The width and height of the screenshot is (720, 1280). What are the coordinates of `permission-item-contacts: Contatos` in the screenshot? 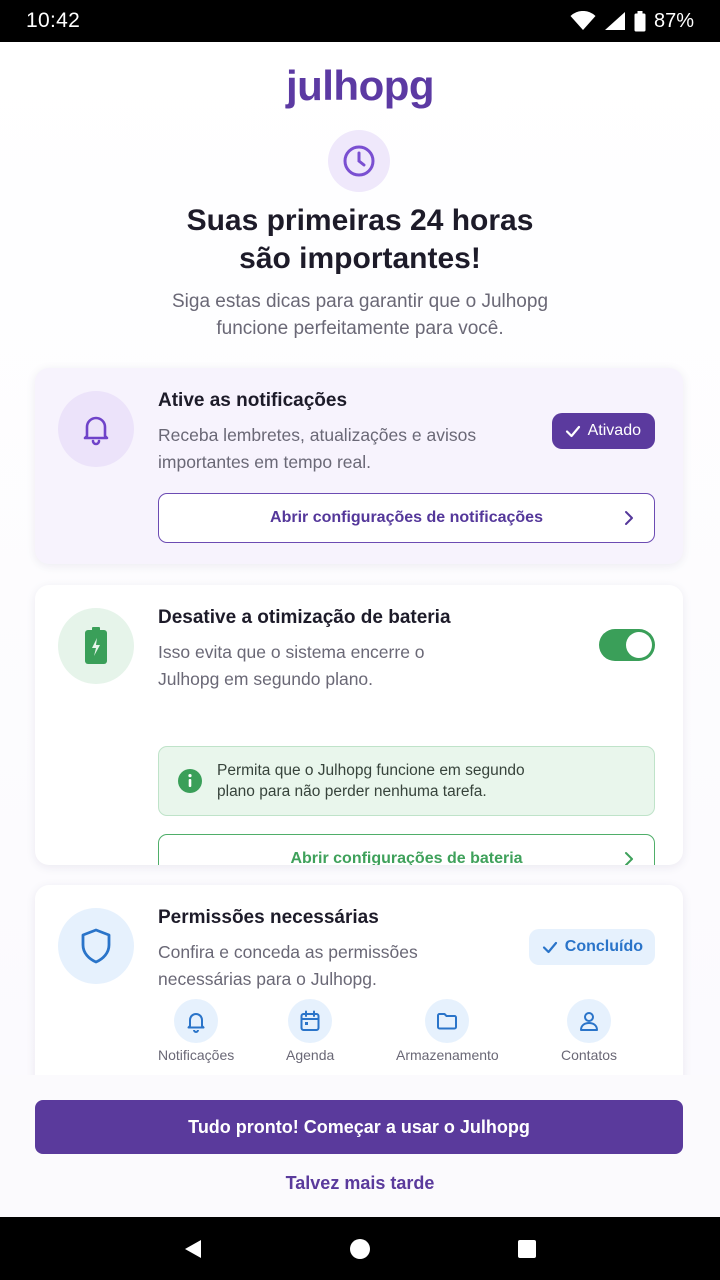 It's located at (589, 1031).